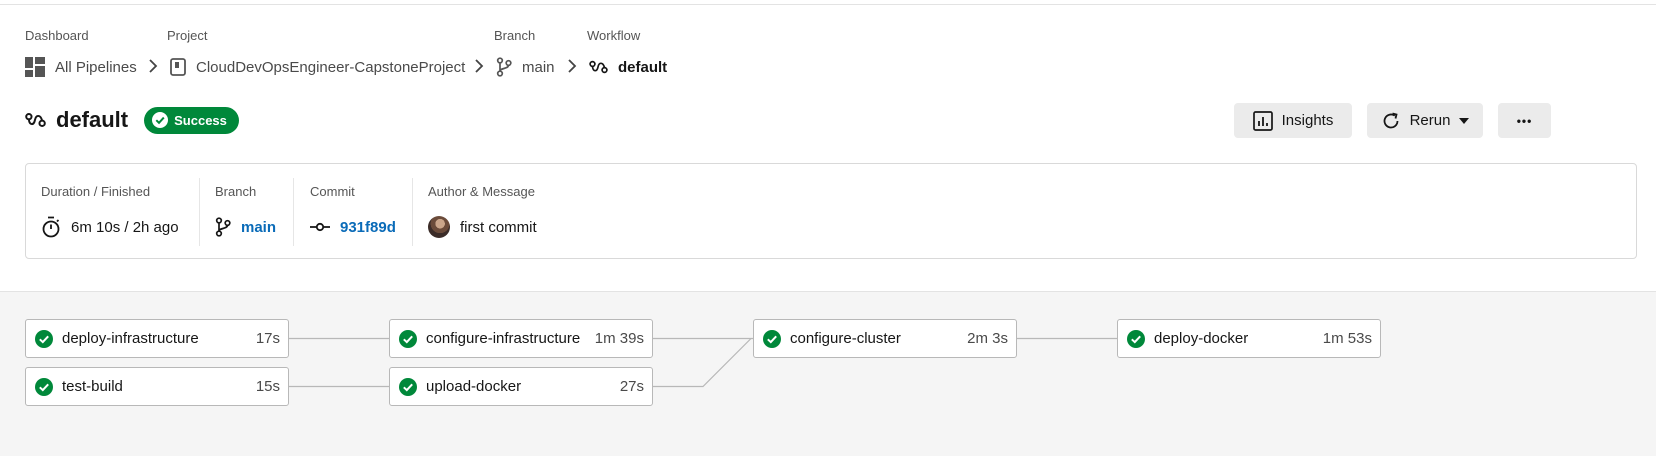 The image size is (1656, 456). I want to click on commit-value: 931f89d, so click(353, 227).